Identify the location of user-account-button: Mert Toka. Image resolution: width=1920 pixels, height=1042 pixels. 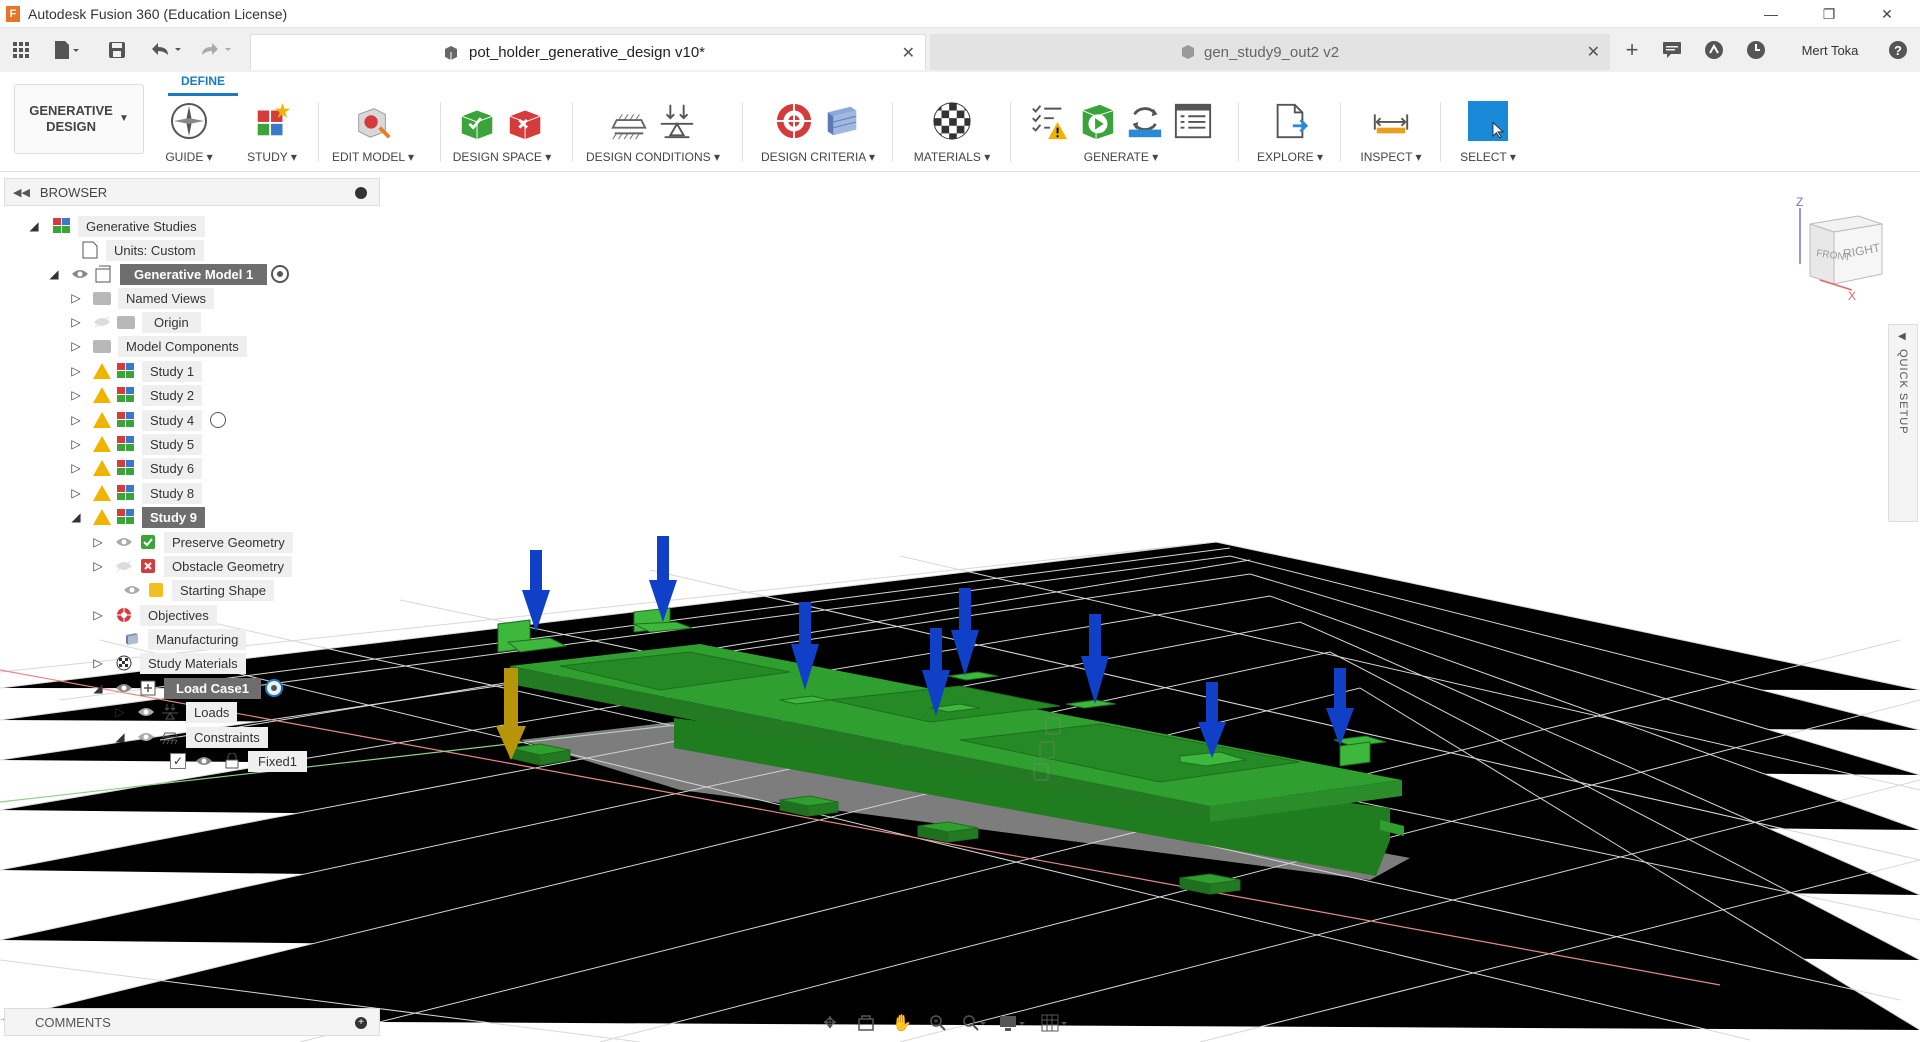
(1830, 50).